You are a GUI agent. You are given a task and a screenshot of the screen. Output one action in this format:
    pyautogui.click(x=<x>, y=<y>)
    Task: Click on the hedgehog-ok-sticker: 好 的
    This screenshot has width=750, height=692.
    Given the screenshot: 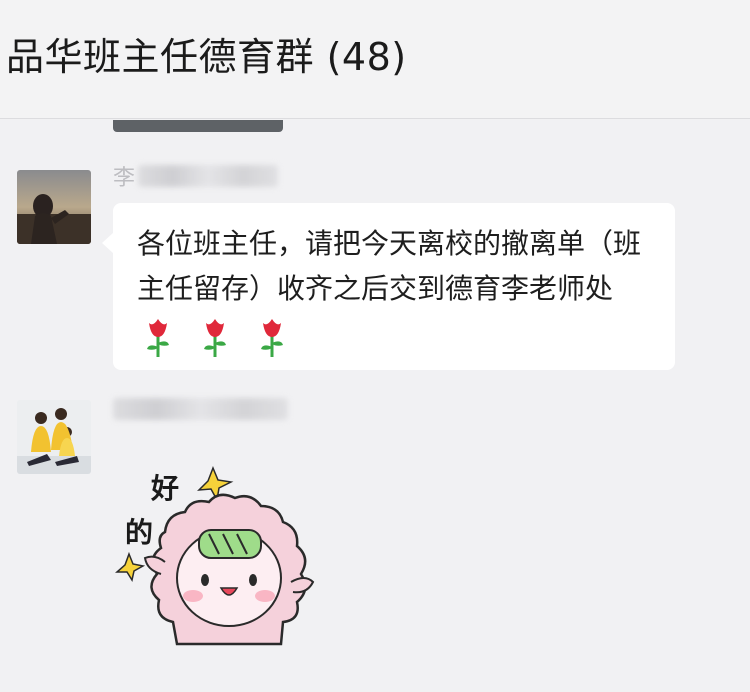 What is the action you would take?
    pyautogui.click(x=220, y=562)
    